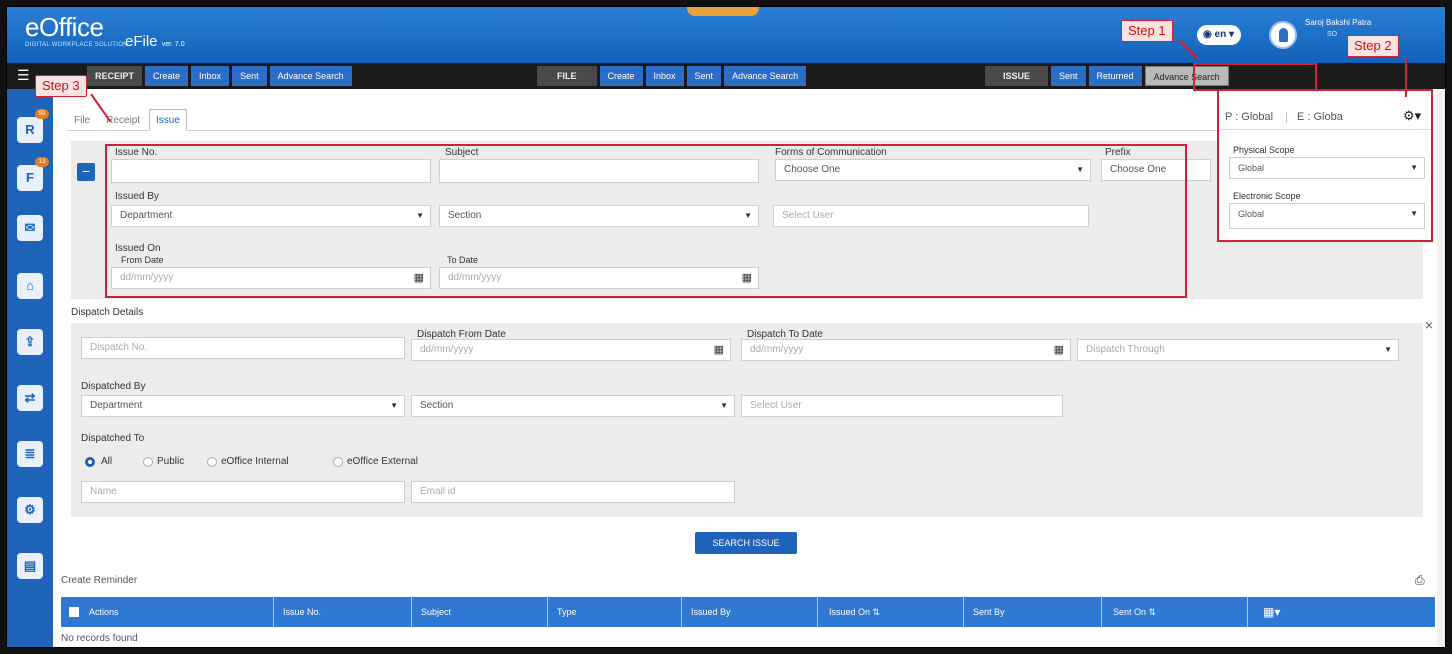 This screenshot has height=654, width=1452. I want to click on step2-pointer, so click(1406, 77).